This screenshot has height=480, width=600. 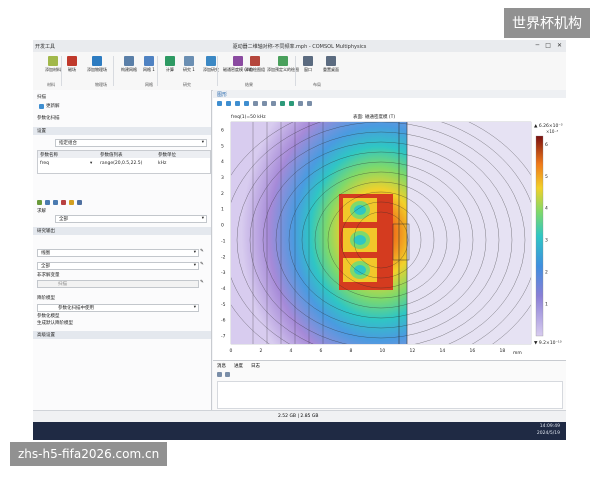 What do you see at coordinates (231, 351) in the screenshot?
I see `x-tick-label: 0` at bounding box center [231, 351].